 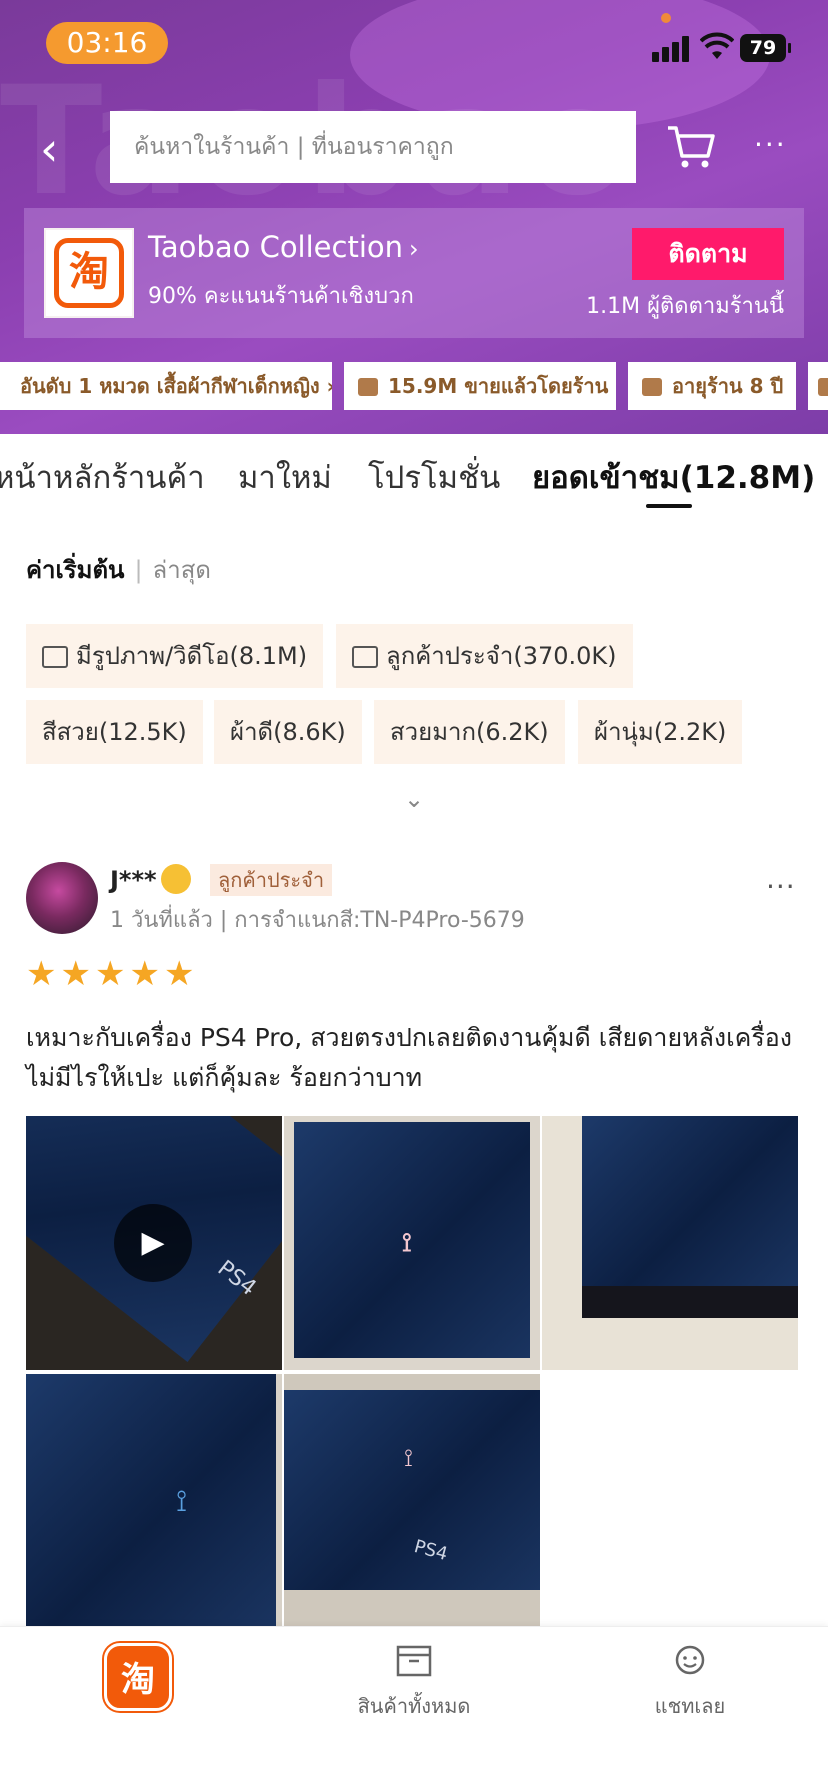 I want to click on repeat-customer-icon, so click(x=365, y=657).